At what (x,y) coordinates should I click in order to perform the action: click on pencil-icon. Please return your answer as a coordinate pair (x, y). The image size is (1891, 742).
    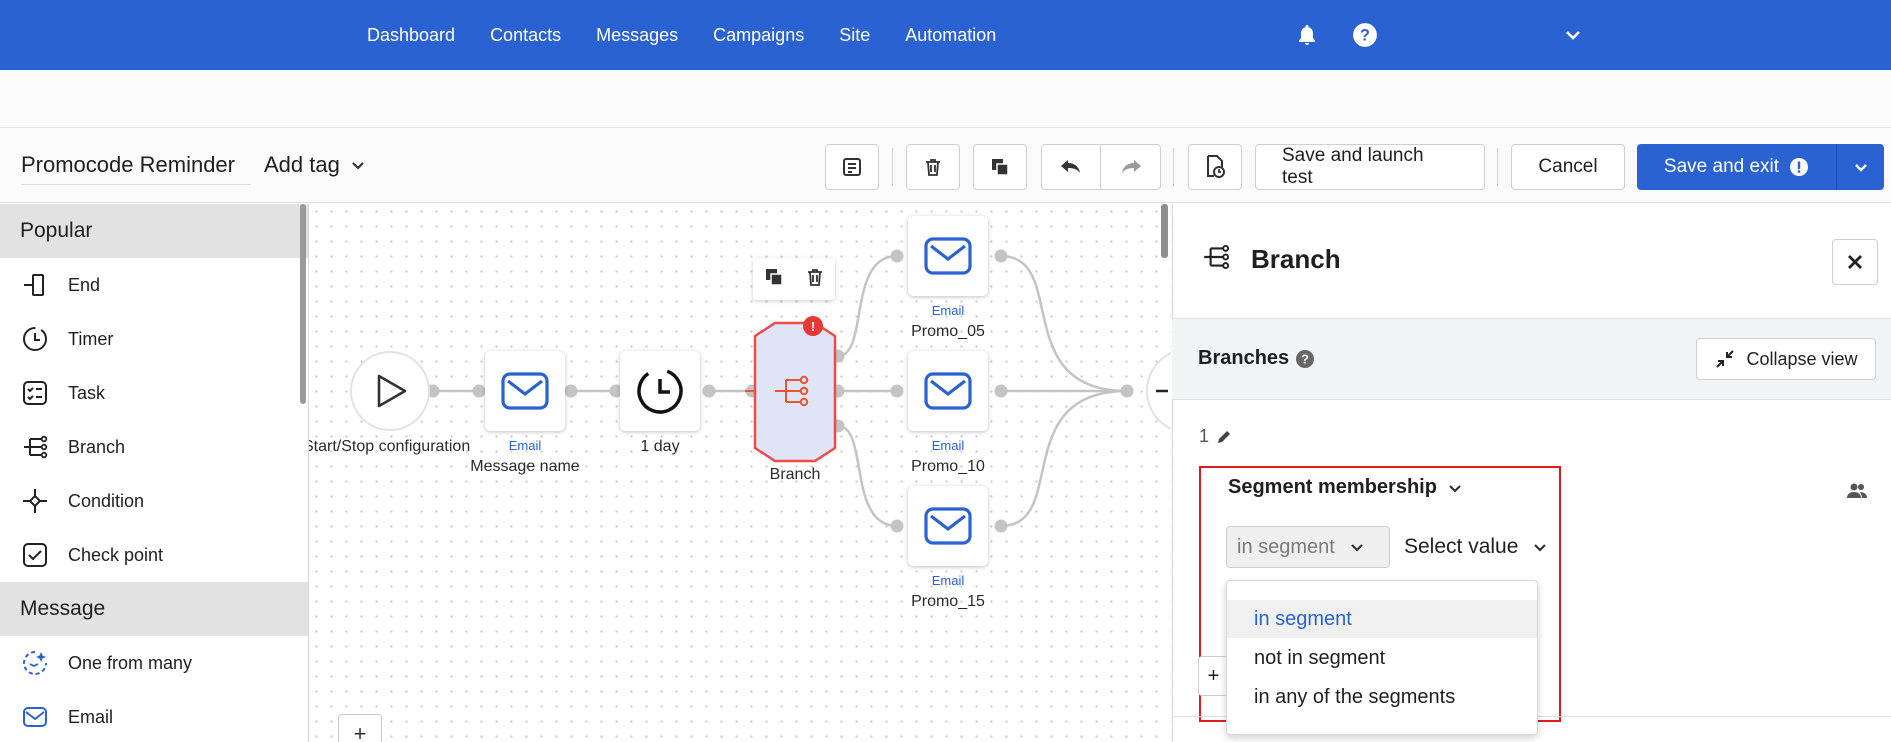
    Looking at the image, I should click on (1224, 437).